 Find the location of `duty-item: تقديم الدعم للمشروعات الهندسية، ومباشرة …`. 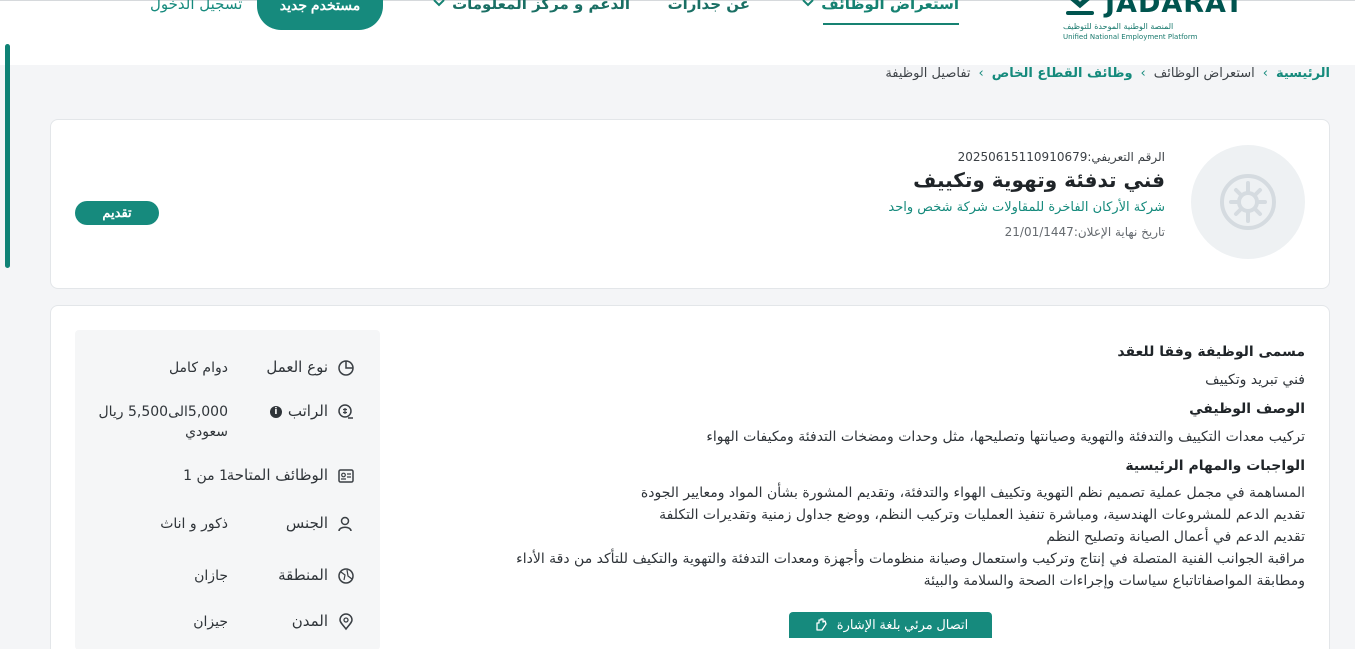

duty-item: تقديم الدعم للمشروعات الهندسية، ومباشرة … is located at coordinates (982, 515).